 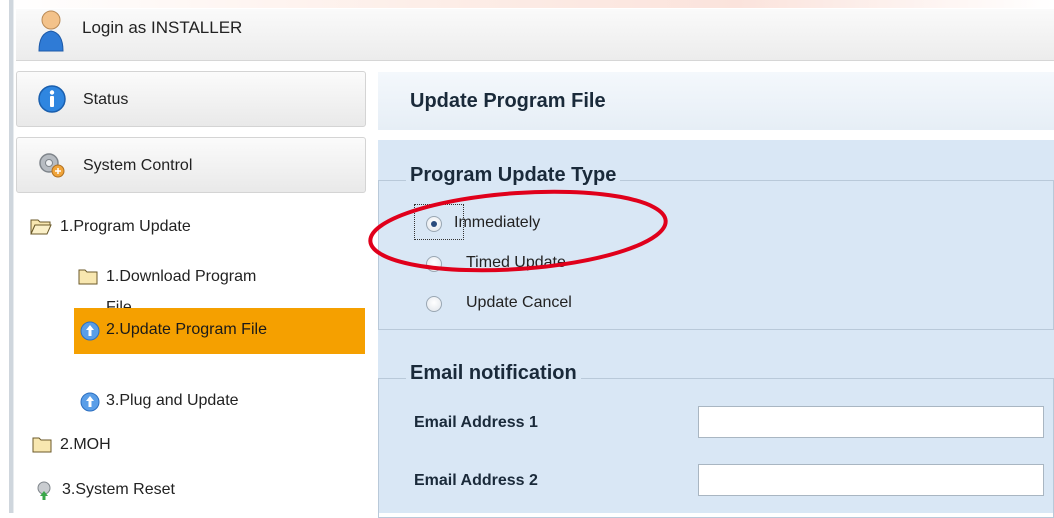 I want to click on user-icon, so click(x=51, y=31).